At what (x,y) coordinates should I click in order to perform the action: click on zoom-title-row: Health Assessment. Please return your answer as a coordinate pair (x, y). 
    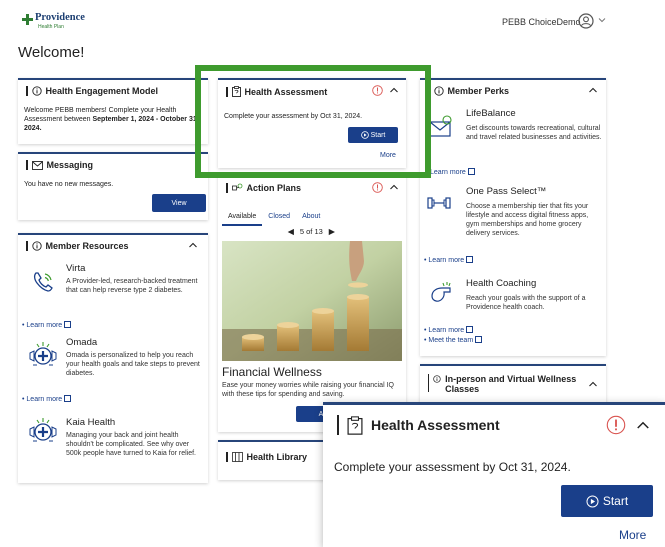
    Looking at the image, I should click on (418, 425).